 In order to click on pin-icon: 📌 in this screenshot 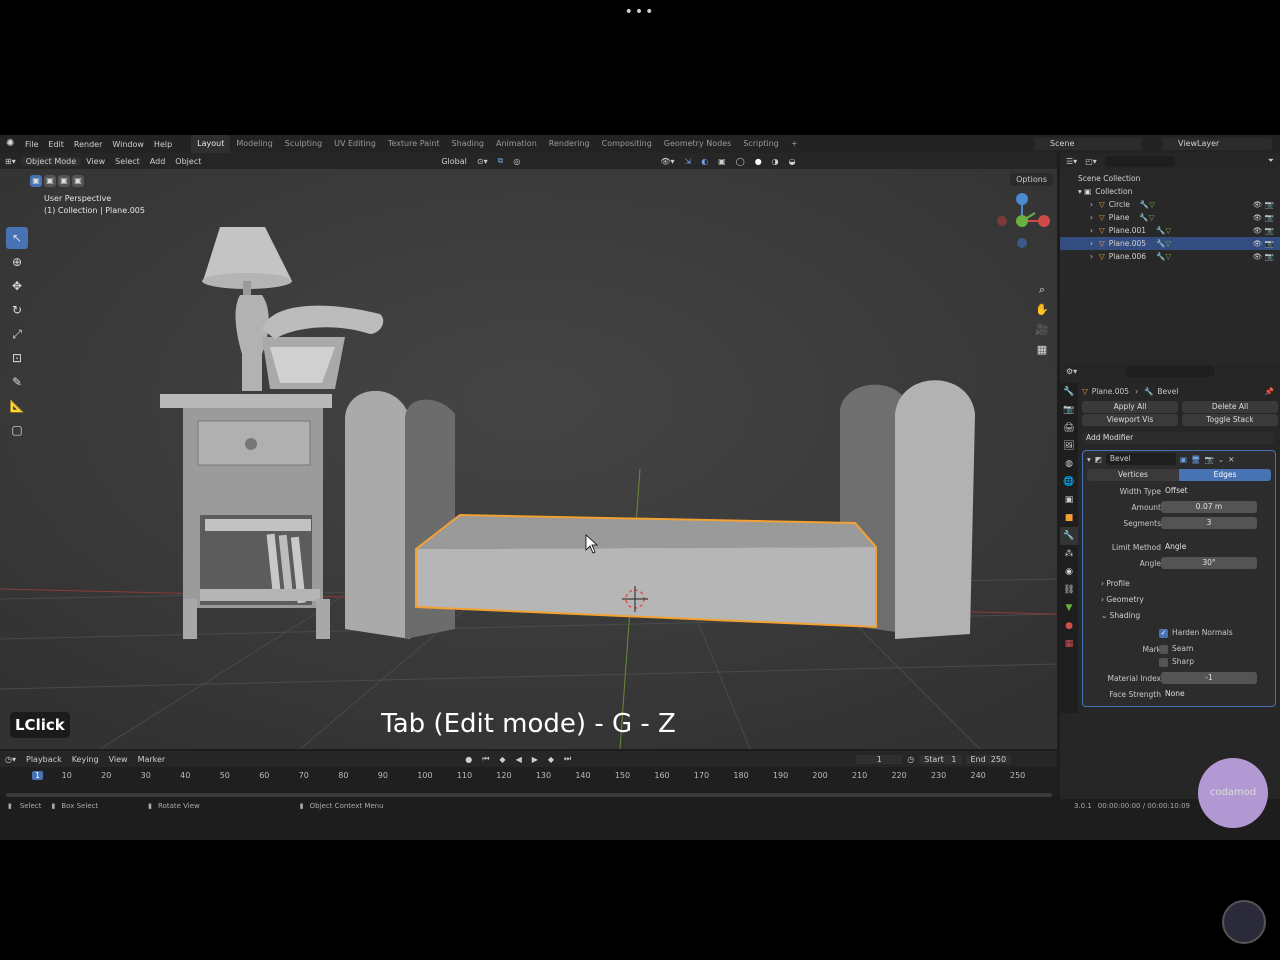, I will do `click(1269, 391)`.